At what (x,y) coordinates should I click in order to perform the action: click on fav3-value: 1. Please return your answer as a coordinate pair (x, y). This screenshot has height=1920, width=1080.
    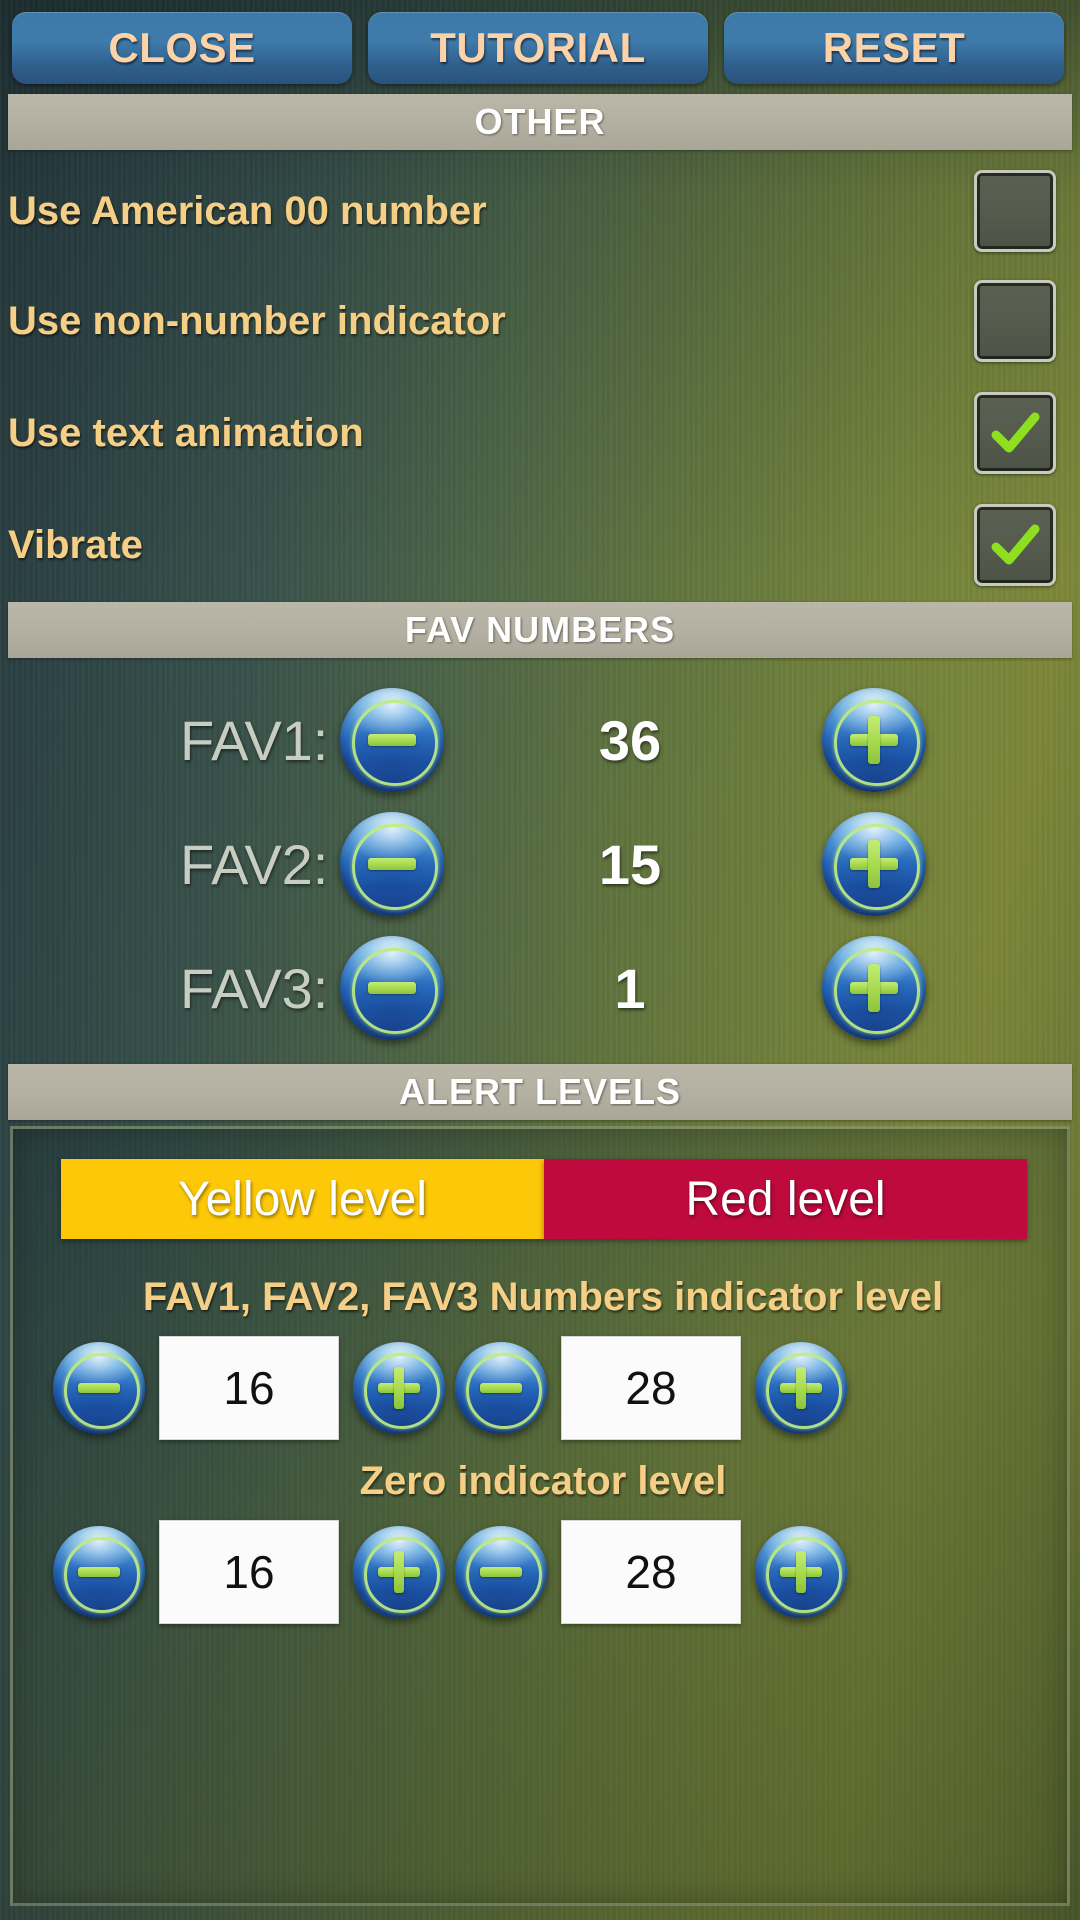
    Looking at the image, I should click on (630, 988).